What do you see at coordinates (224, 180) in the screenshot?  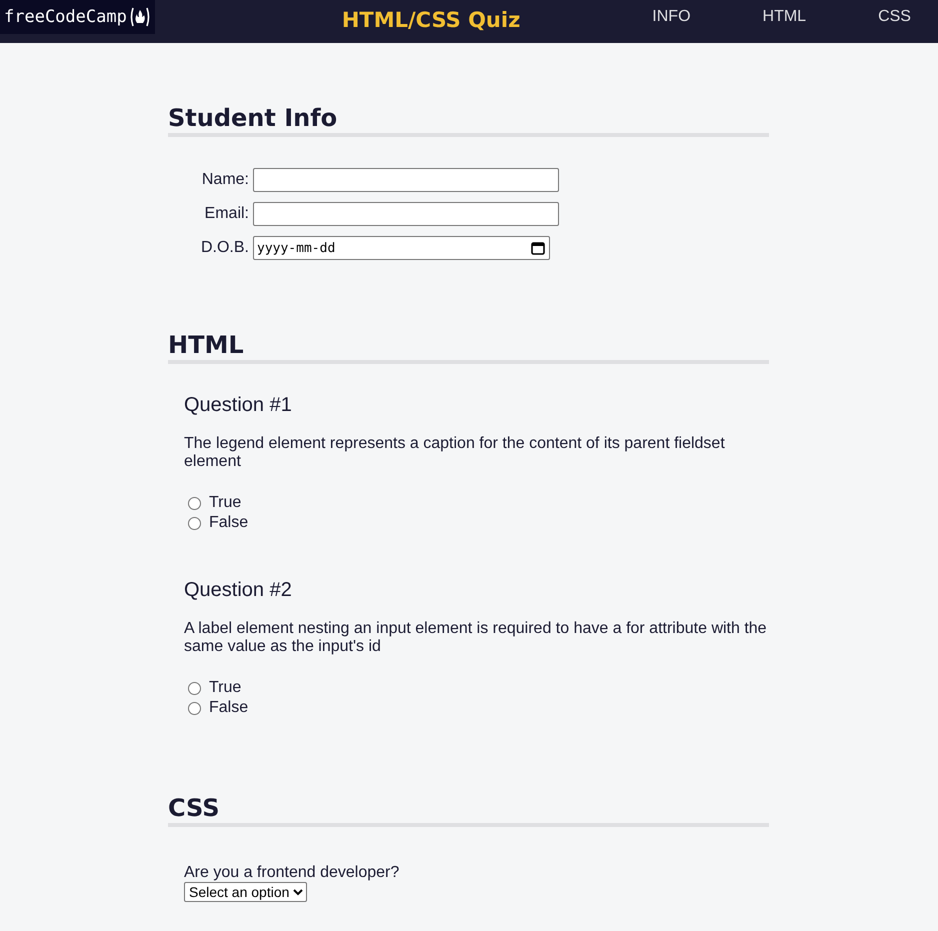 I see `field-label: Name:` at bounding box center [224, 180].